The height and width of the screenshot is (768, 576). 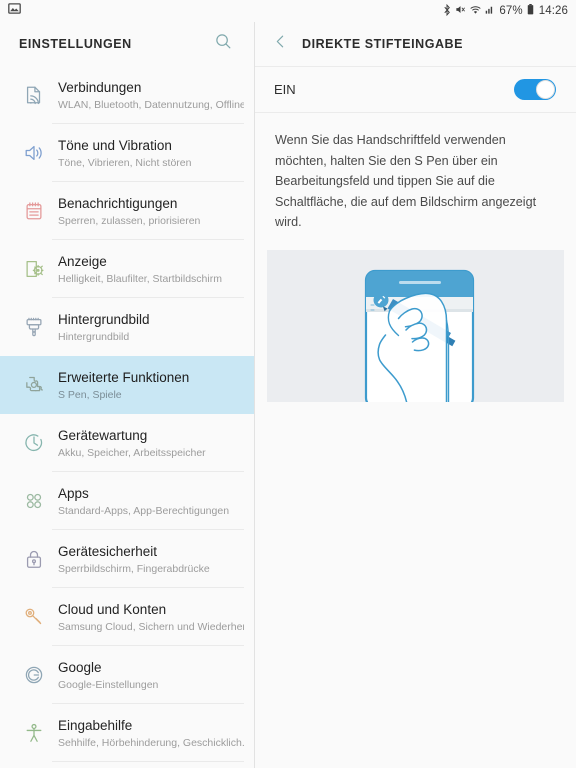 What do you see at coordinates (545, 89) in the screenshot?
I see `toggle-knob` at bounding box center [545, 89].